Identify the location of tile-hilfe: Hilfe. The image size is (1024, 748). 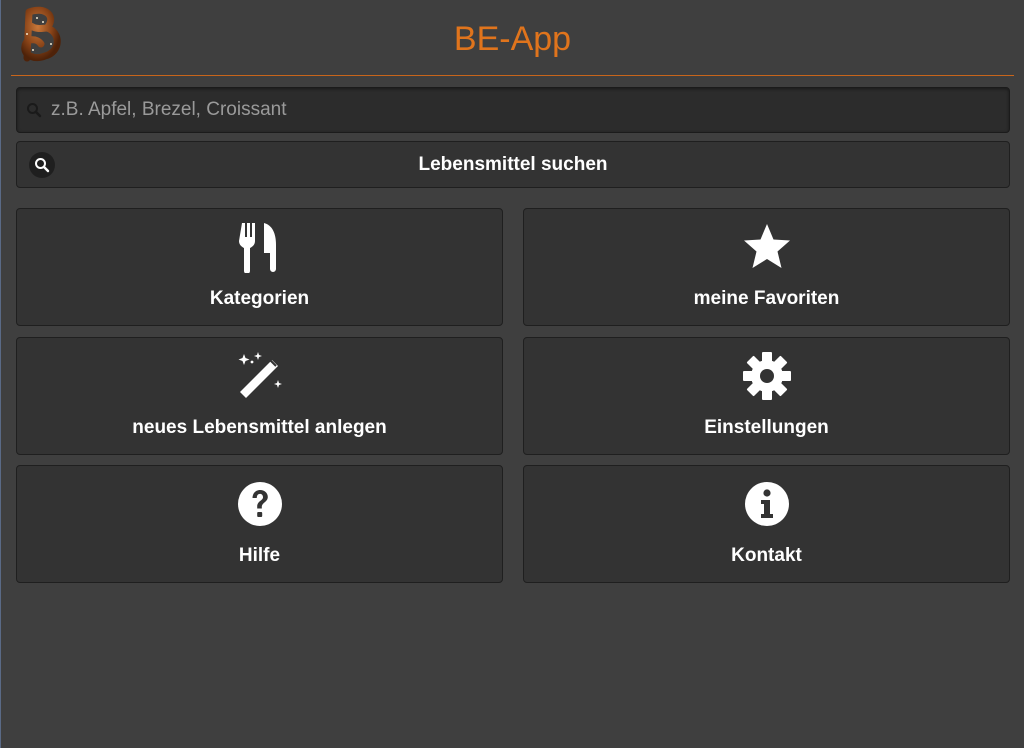
(259, 524).